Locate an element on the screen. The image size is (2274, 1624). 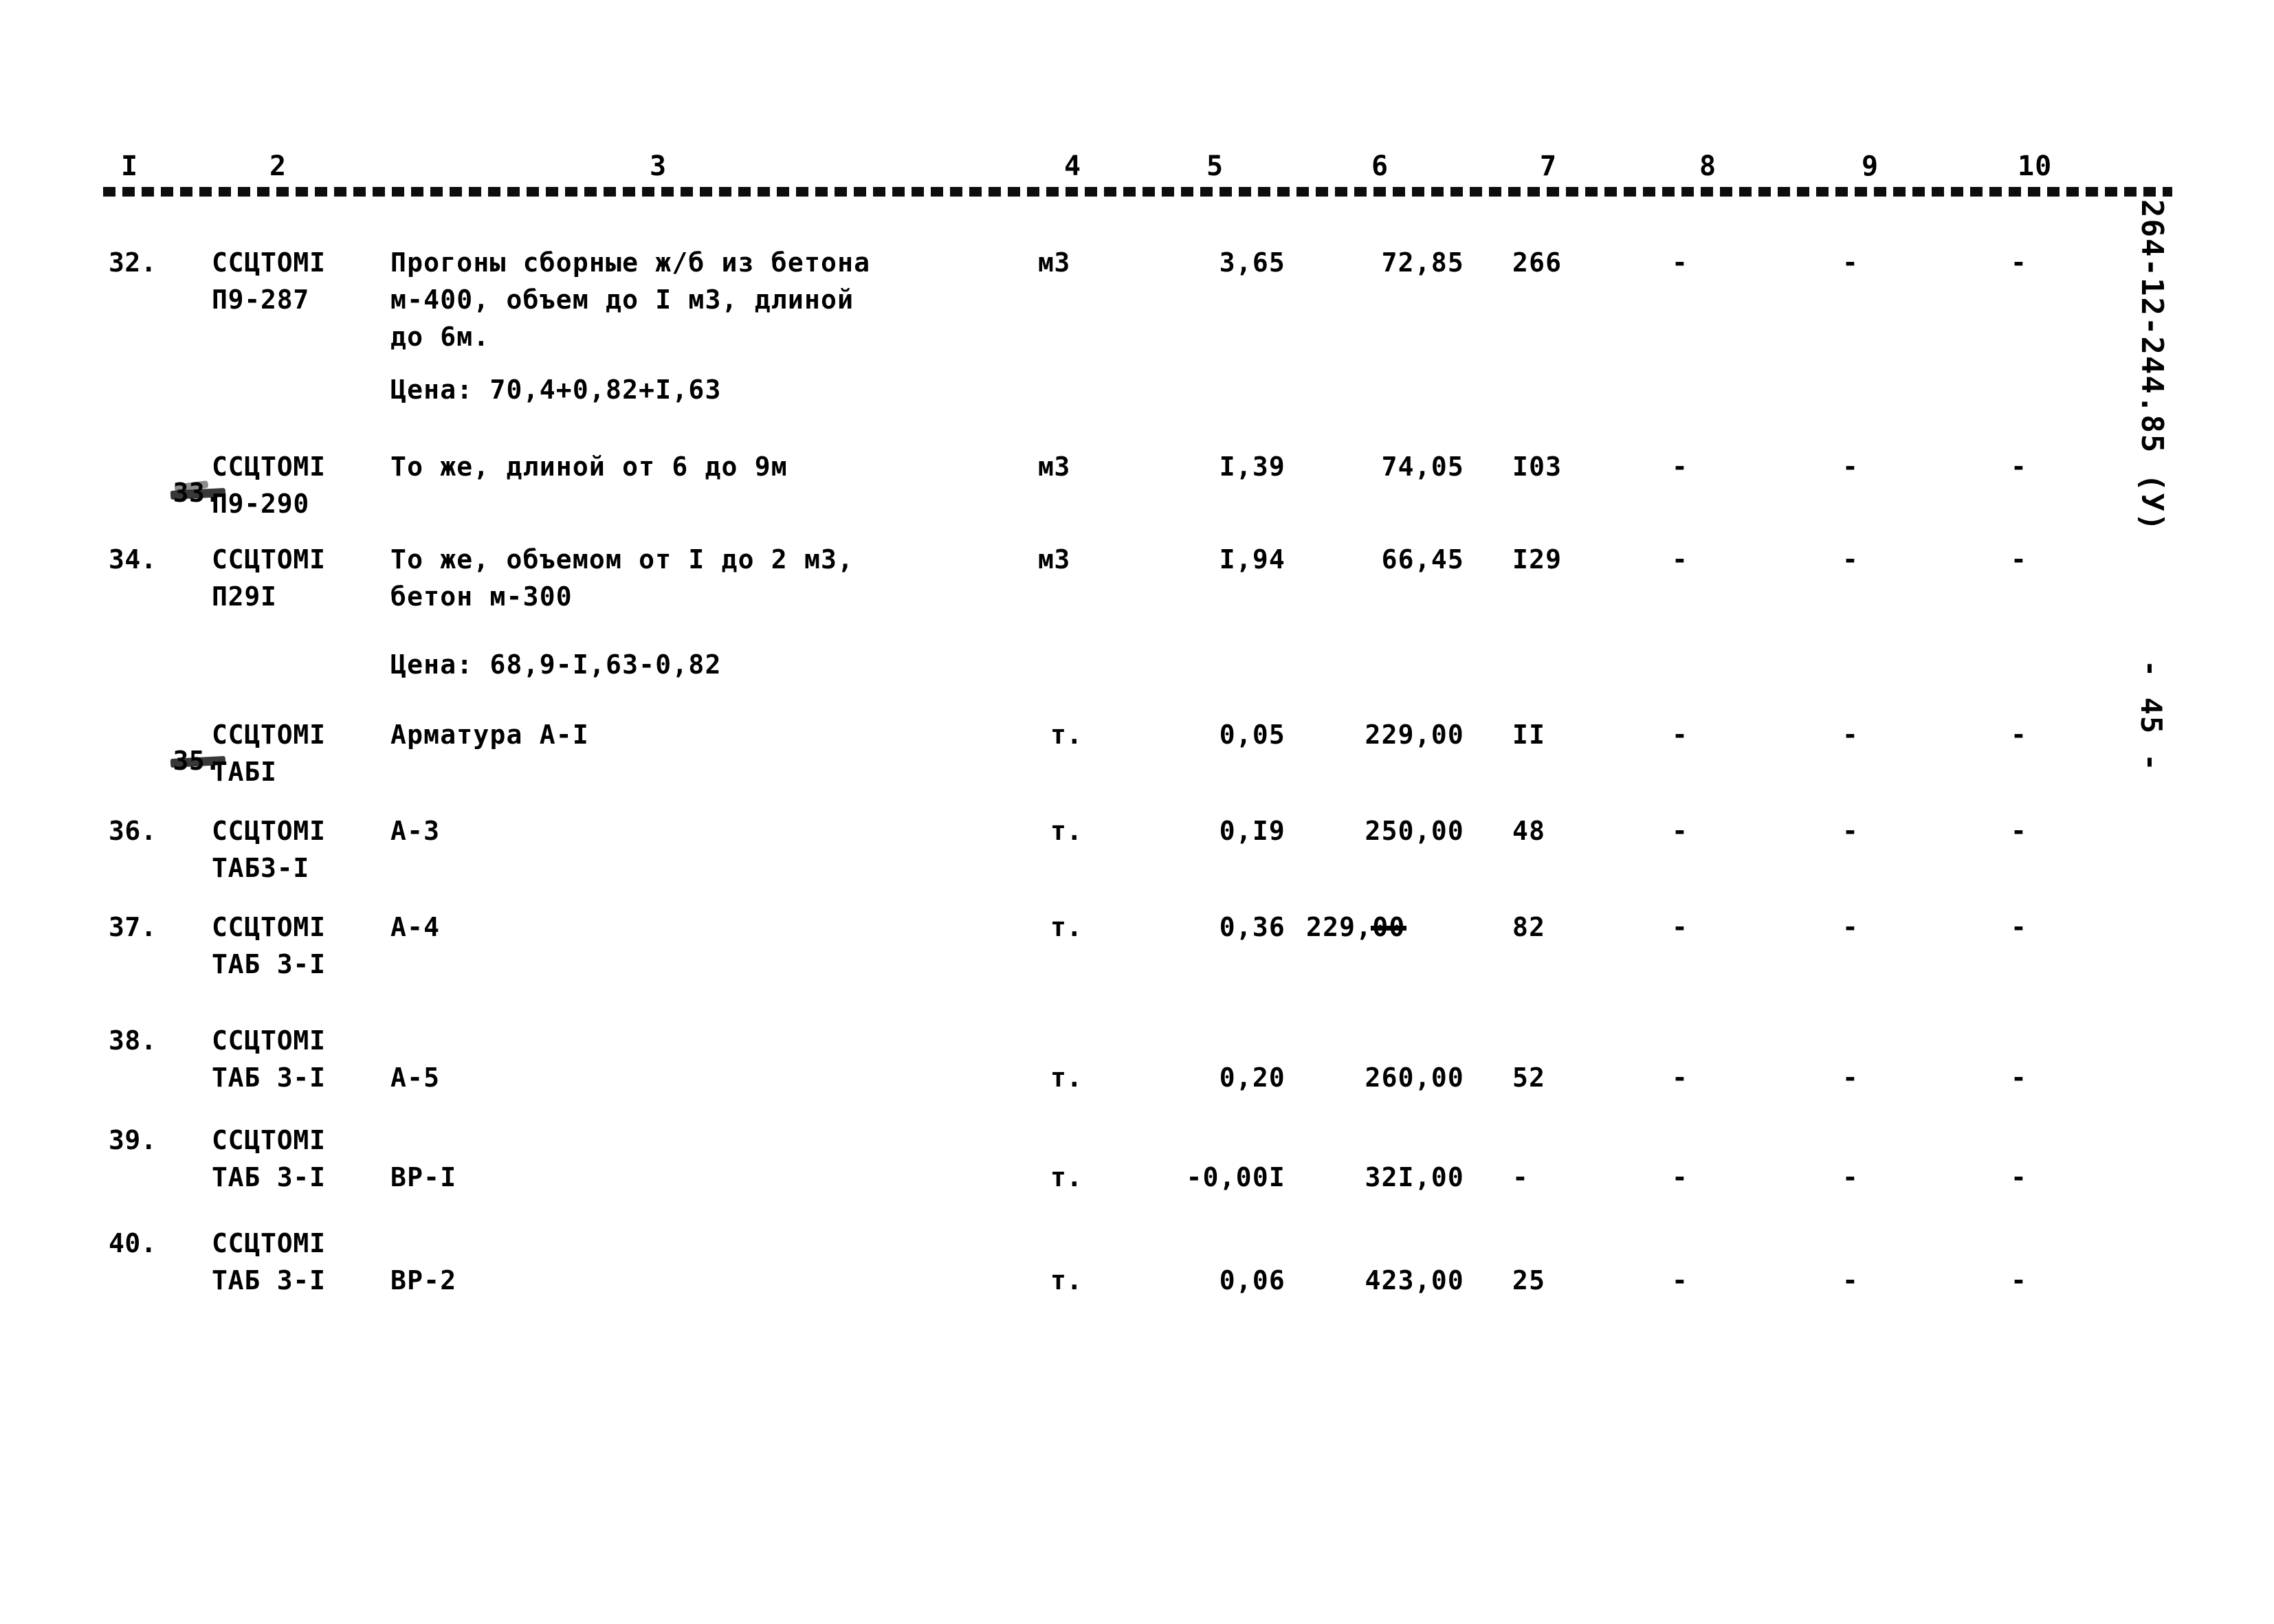
column-header-8: 8 is located at coordinates (1708, 166).